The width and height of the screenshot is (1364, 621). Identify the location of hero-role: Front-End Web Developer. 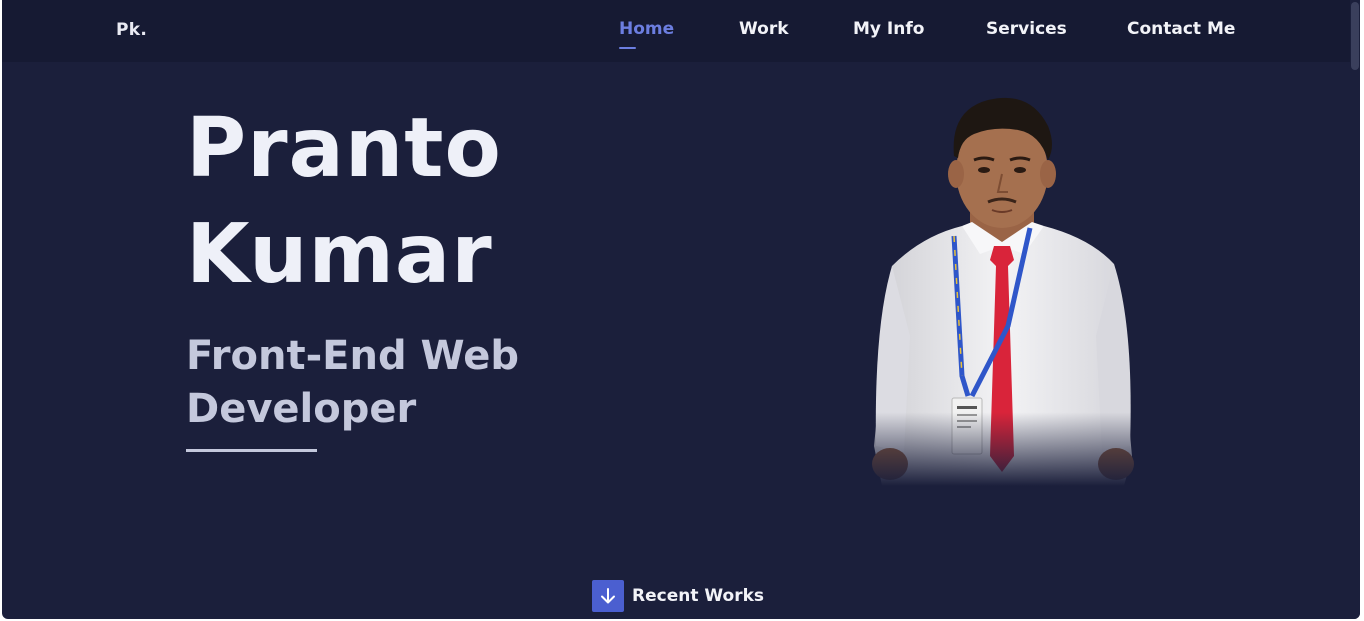
(396, 383).